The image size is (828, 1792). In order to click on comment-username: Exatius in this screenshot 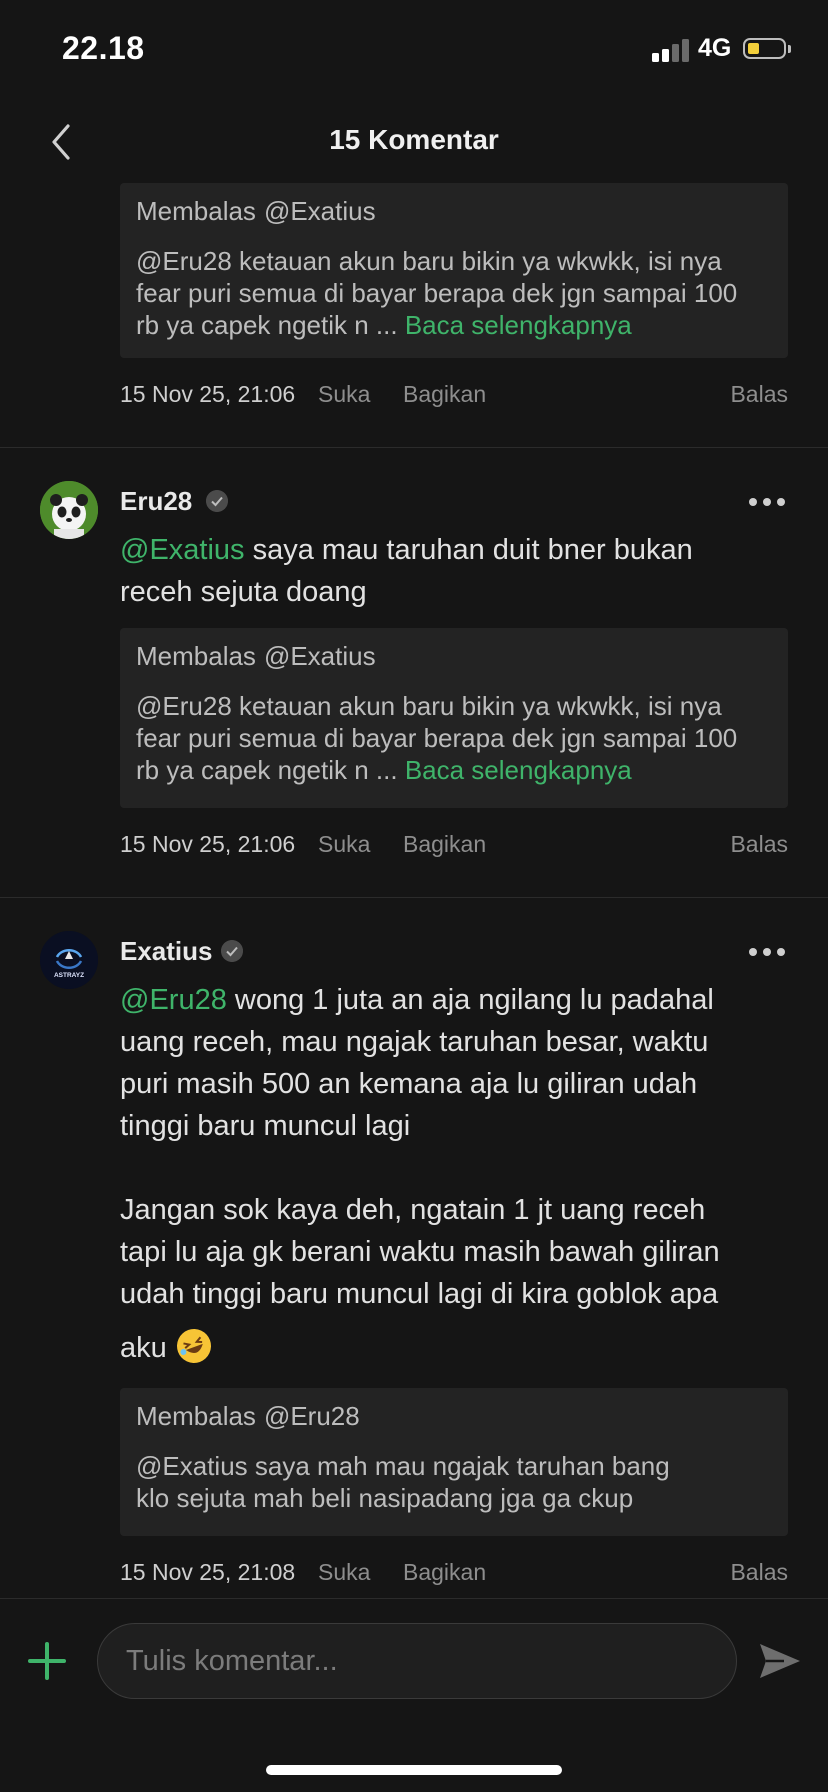, I will do `click(166, 951)`.